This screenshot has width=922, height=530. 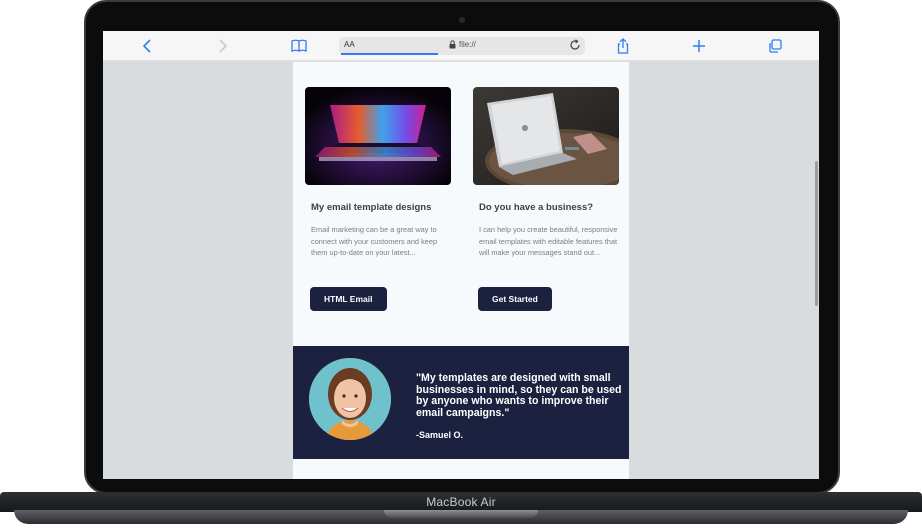 I want to click on laptop-notch, so click(x=461, y=514).